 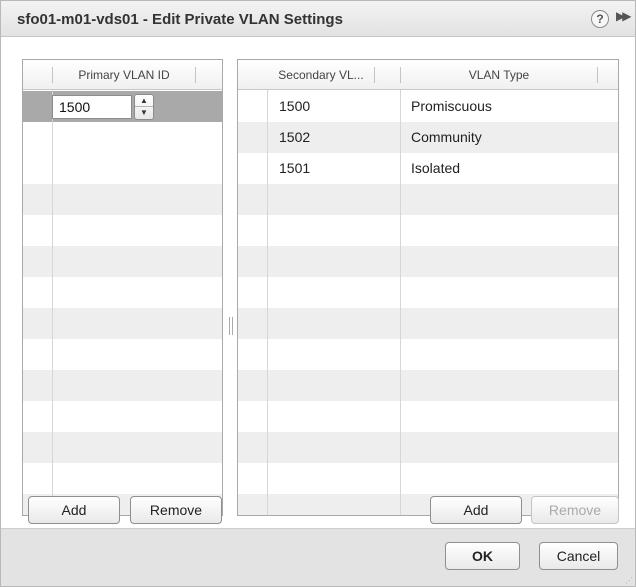 I want to click on vlan-type-column-header: VLAN Type, so click(x=499, y=75).